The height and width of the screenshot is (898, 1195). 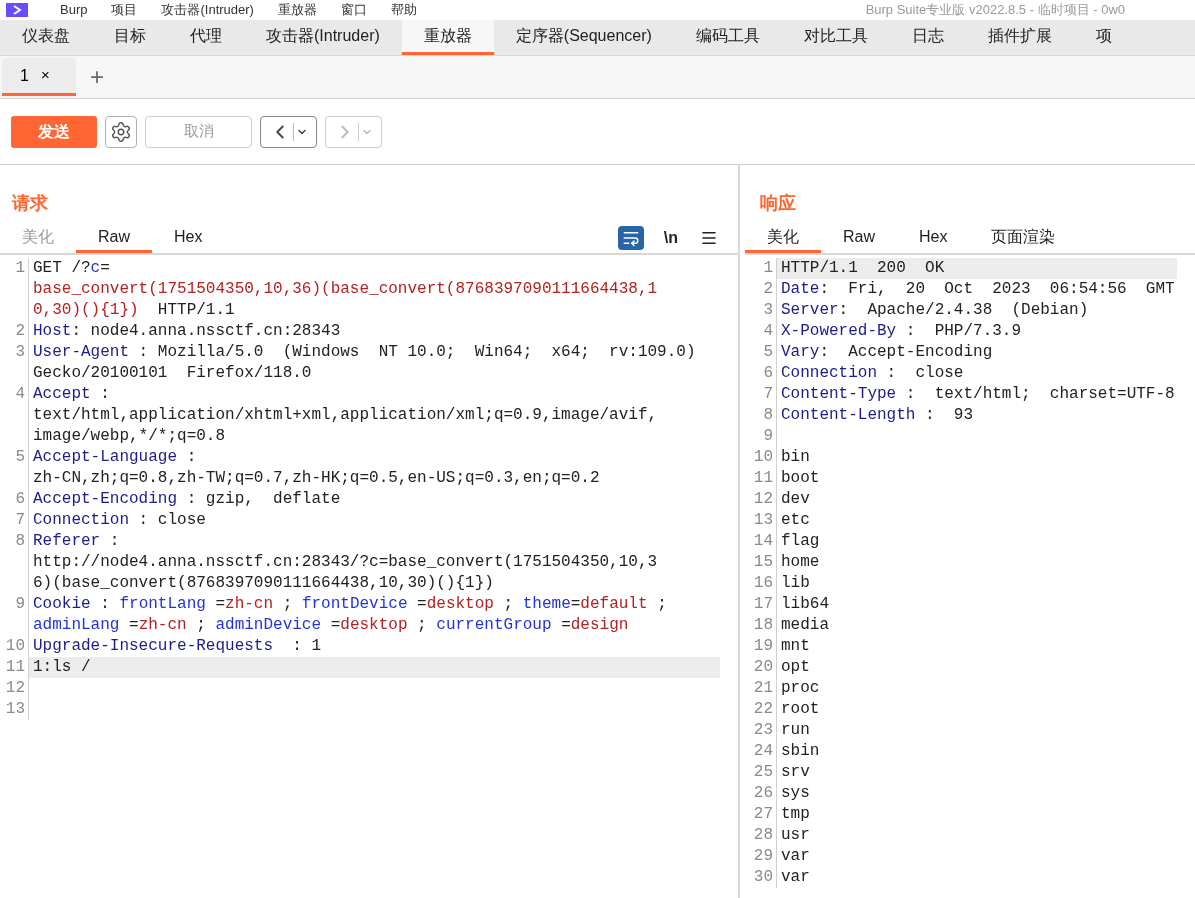 What do you see at coordinates (24, 75) in the screenshot?
I see `tab-label: 1` at bounding box center [24, 75].